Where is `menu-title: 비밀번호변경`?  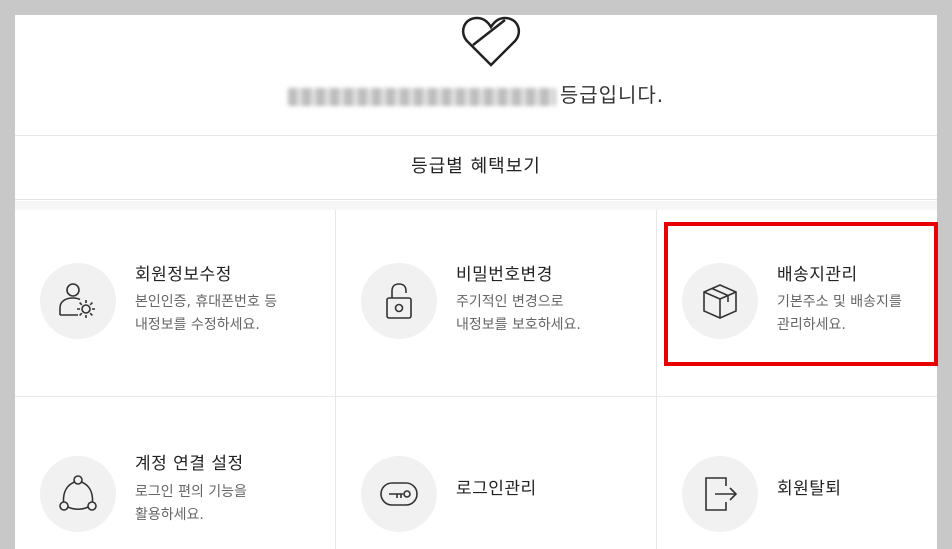
menu-title: 비밀번호변경 is located at coordinates (504, 275).